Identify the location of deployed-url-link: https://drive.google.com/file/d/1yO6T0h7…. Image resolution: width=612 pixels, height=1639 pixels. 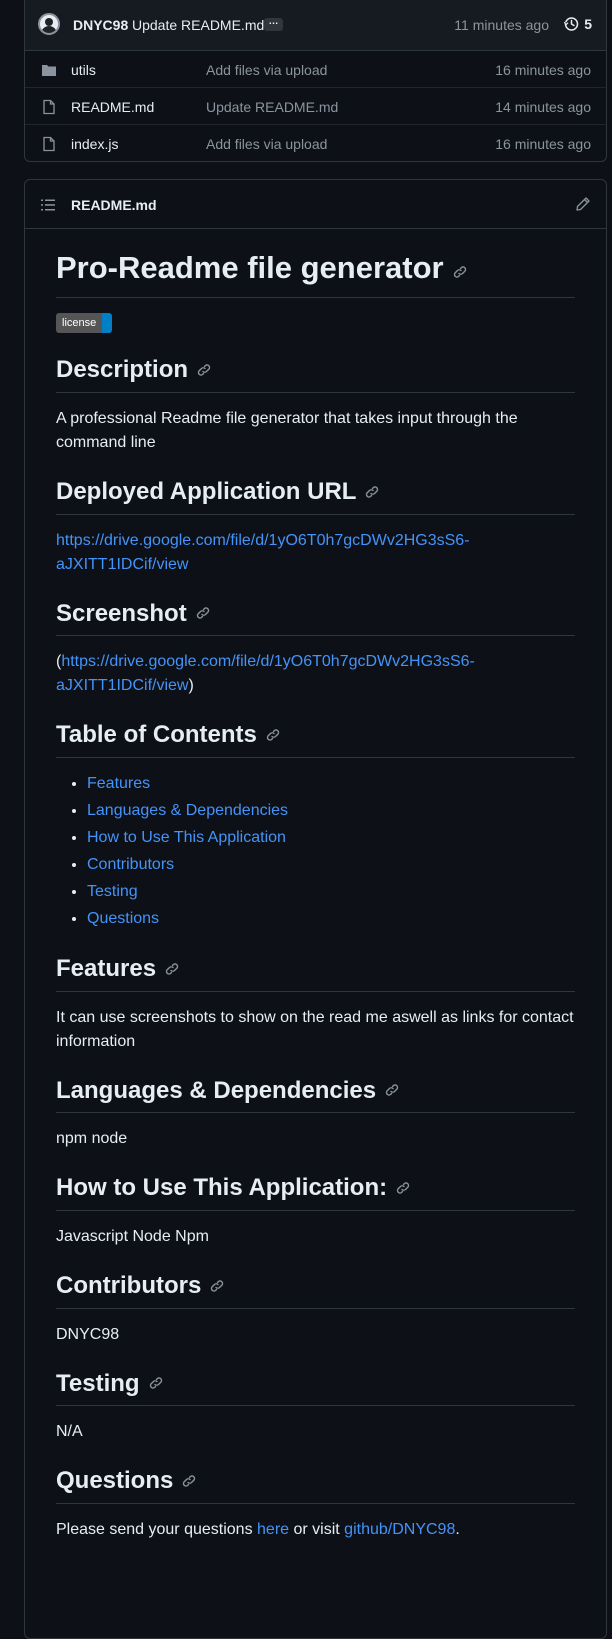
(263, 552).